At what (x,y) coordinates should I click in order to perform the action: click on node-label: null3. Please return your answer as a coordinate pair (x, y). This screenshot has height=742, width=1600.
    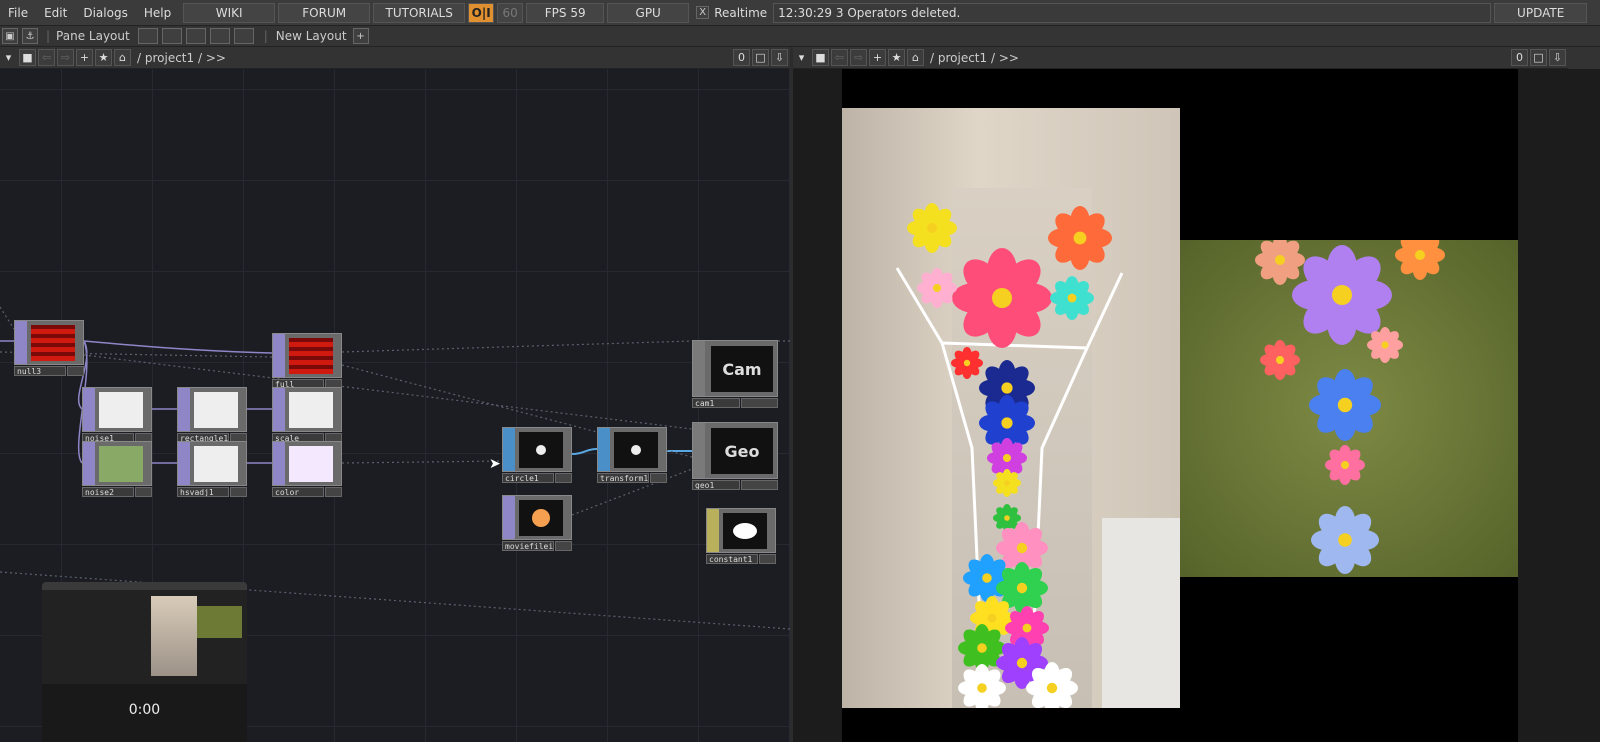
    Looking at the image, I should click on (40, 371).